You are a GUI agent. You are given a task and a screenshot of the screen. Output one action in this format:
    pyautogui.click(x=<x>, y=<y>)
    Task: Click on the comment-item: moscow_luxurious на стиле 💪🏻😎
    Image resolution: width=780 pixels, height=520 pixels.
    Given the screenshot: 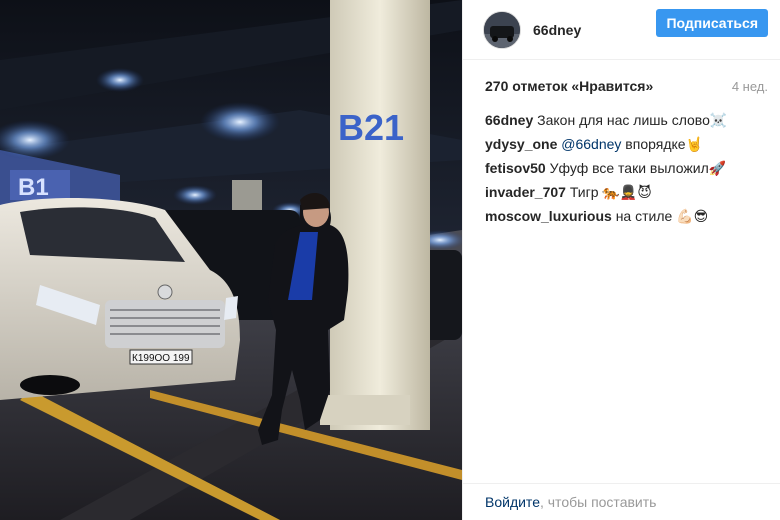 What is the action you would take?
    pyautogui.click(x=626, y=216)
    